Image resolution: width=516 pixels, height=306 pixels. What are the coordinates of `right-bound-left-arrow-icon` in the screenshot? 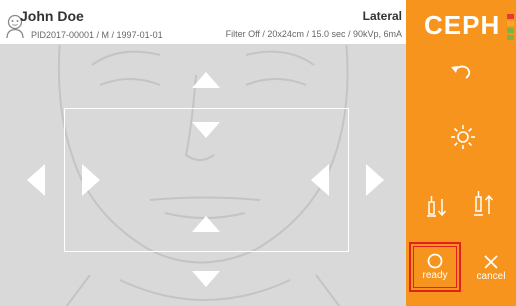 It's located at (320, 180).